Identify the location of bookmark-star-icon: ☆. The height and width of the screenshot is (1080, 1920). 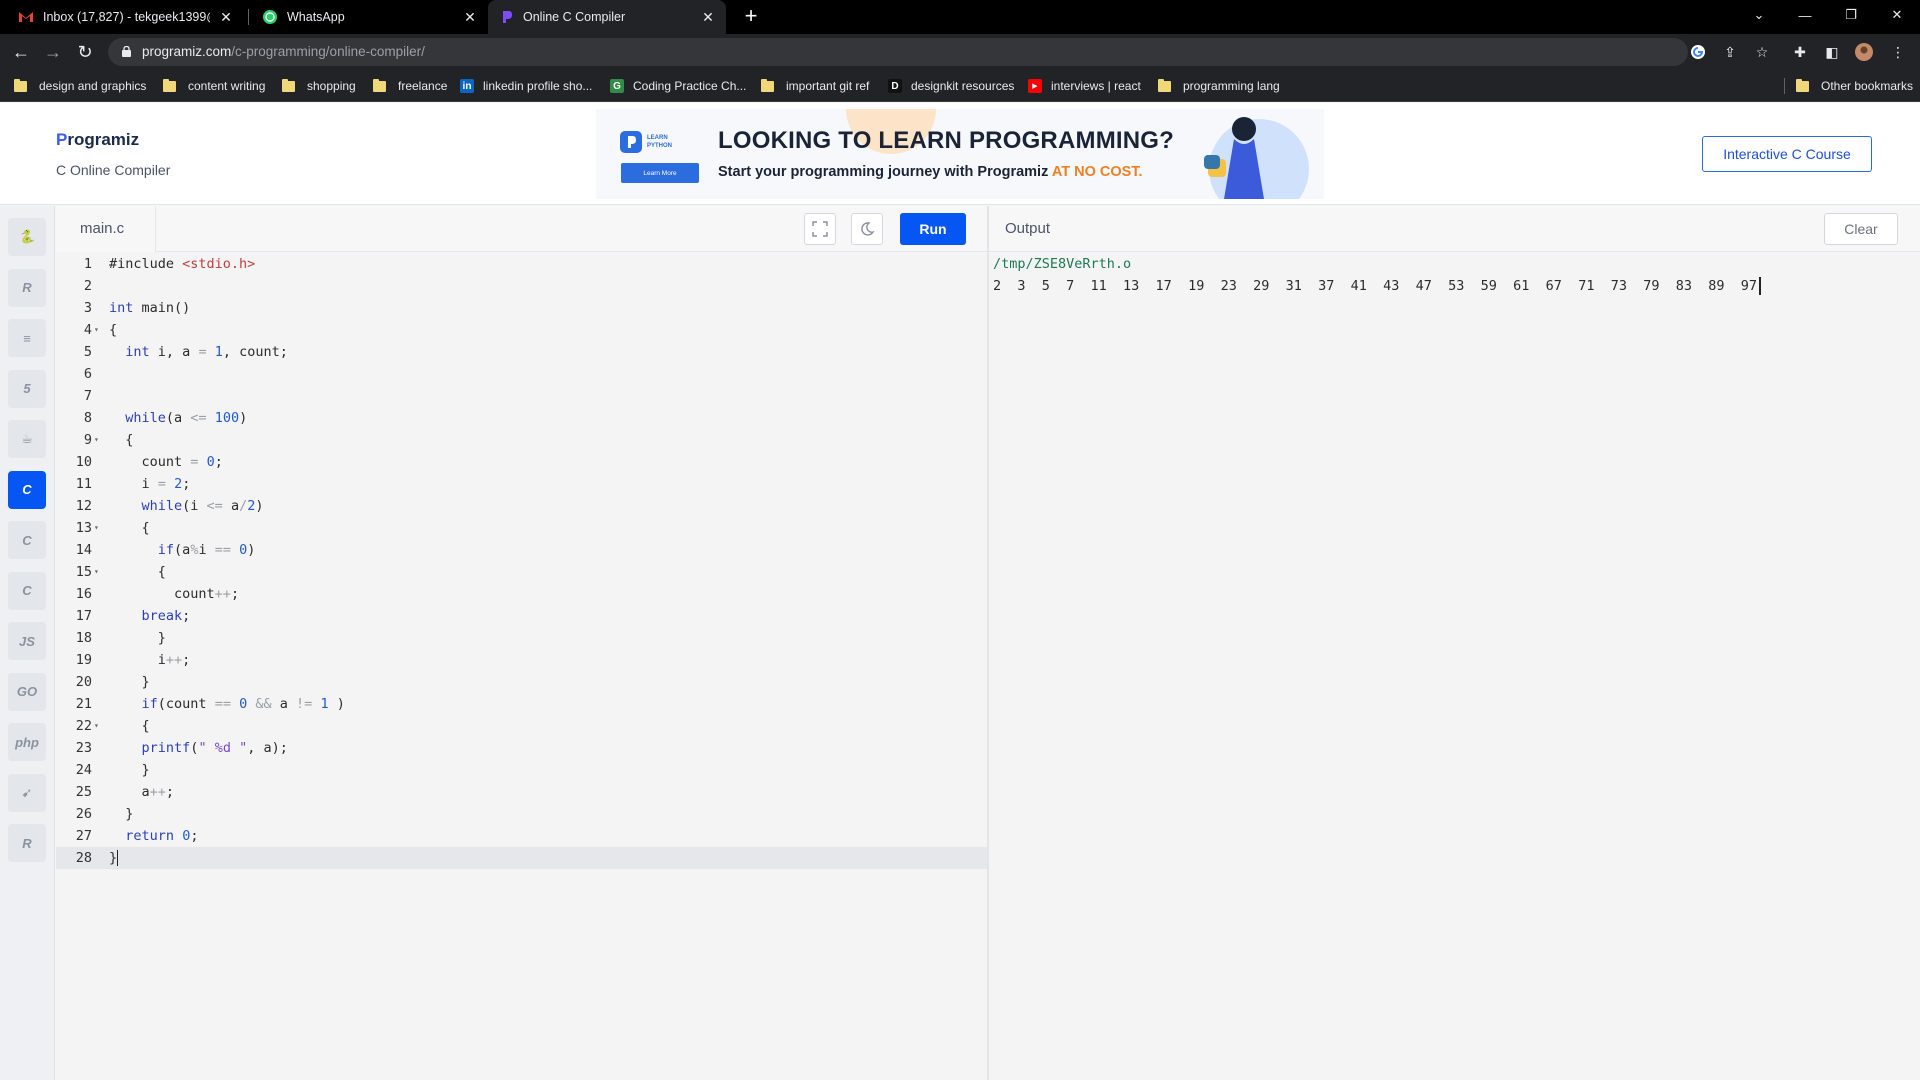
(1762, 52).